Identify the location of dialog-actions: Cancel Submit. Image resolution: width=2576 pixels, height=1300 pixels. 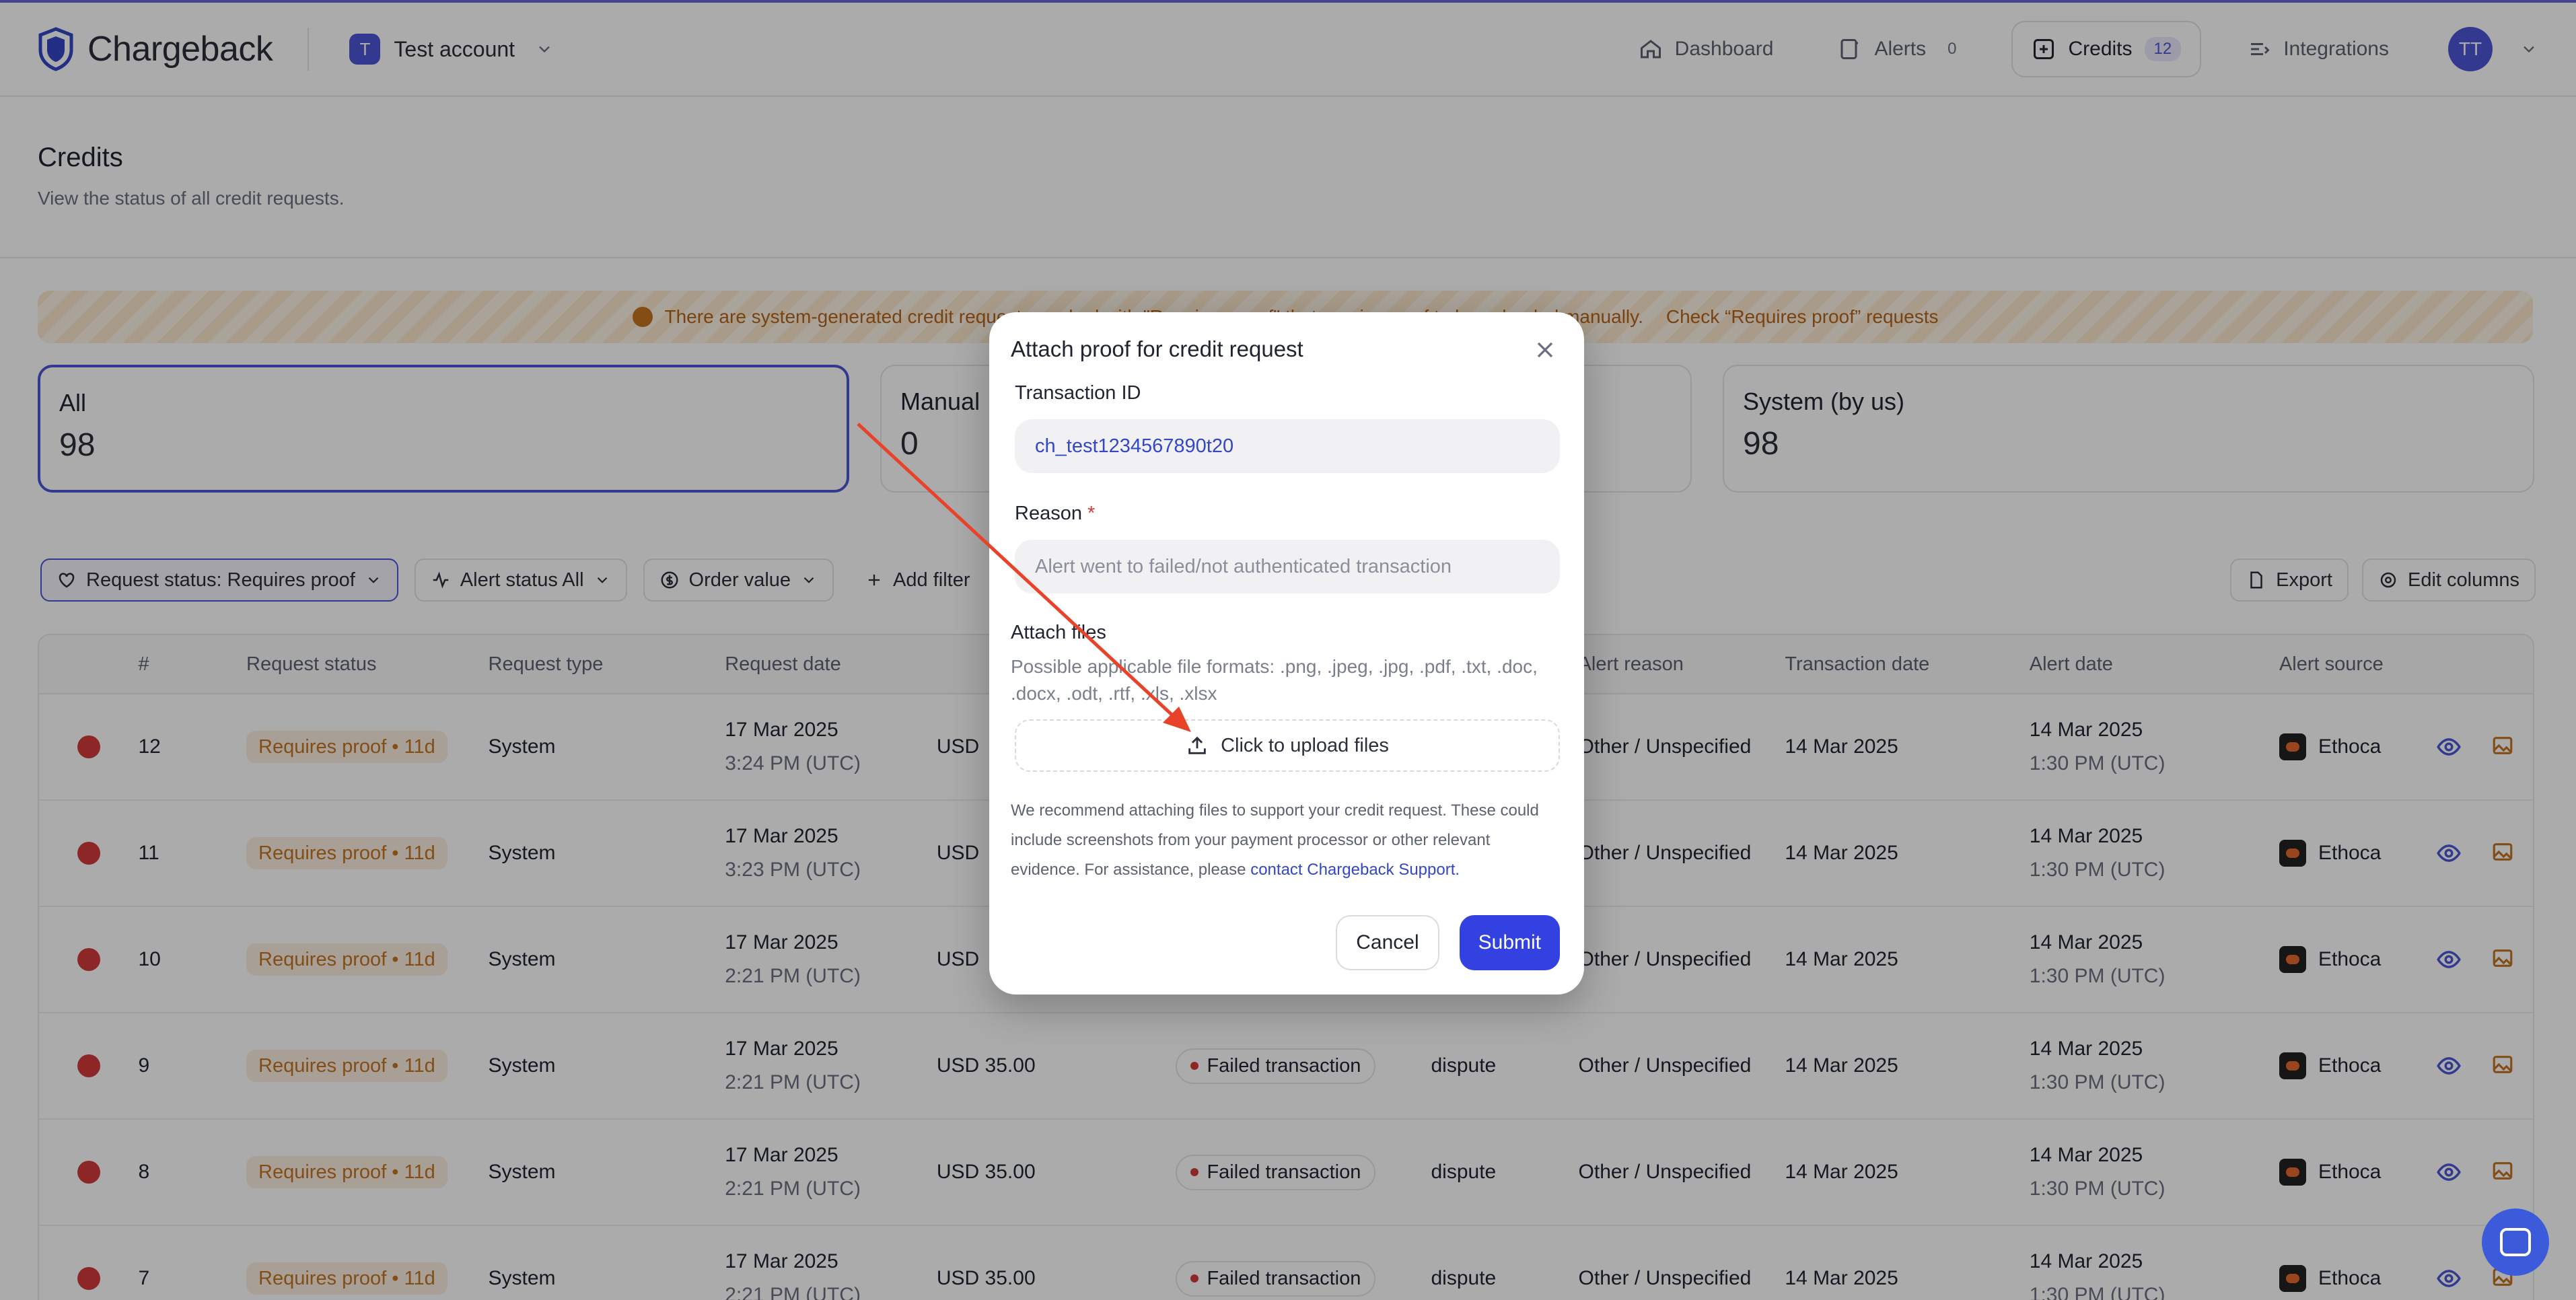
(1448, 942).